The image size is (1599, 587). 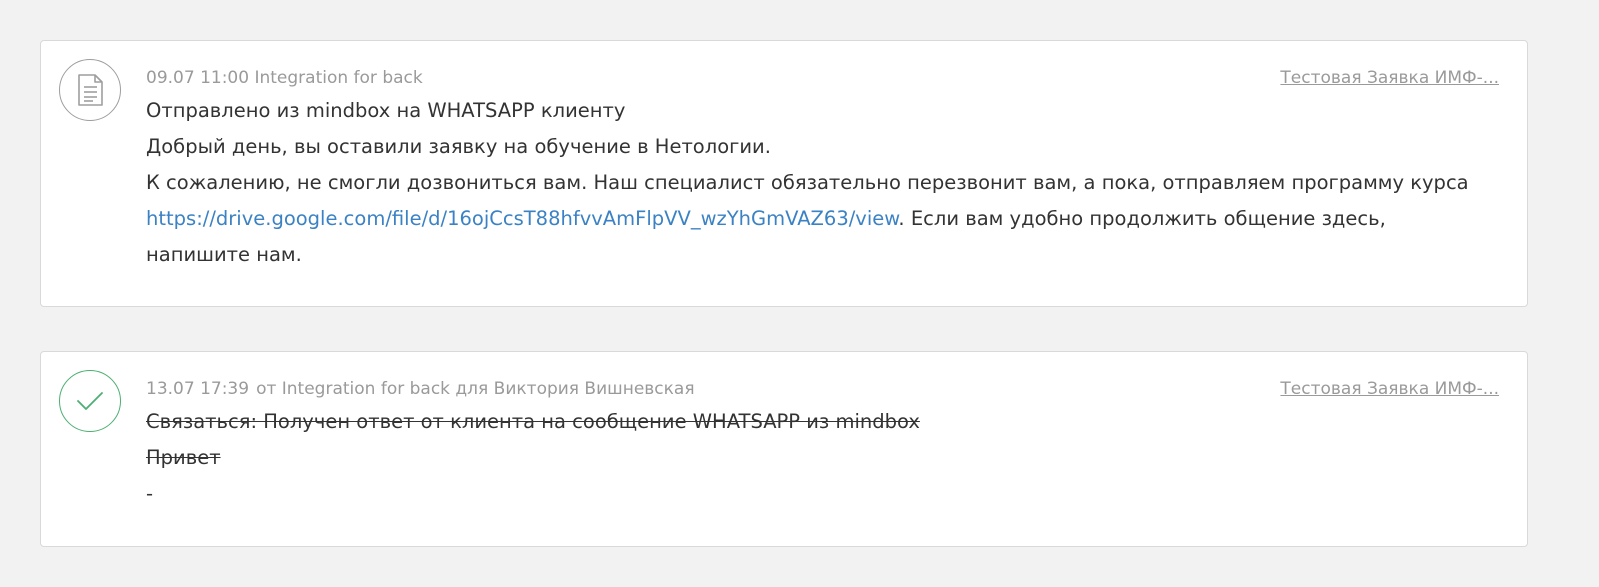 What do you see at coordinates (818, 78) in the screenshot?
I see `event-meta: 09.07 11:00 Integration for back` at bounding box center [818, 78].